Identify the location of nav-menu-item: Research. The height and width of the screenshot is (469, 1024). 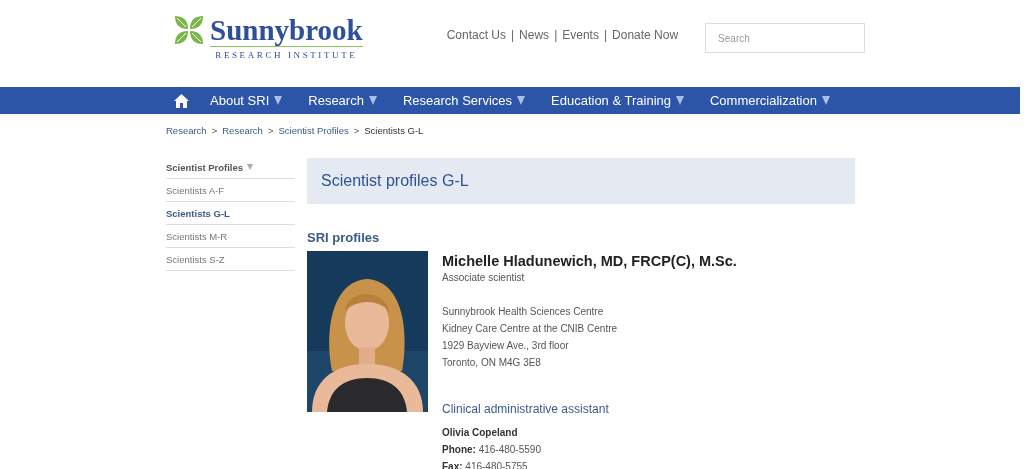
(342, 100).